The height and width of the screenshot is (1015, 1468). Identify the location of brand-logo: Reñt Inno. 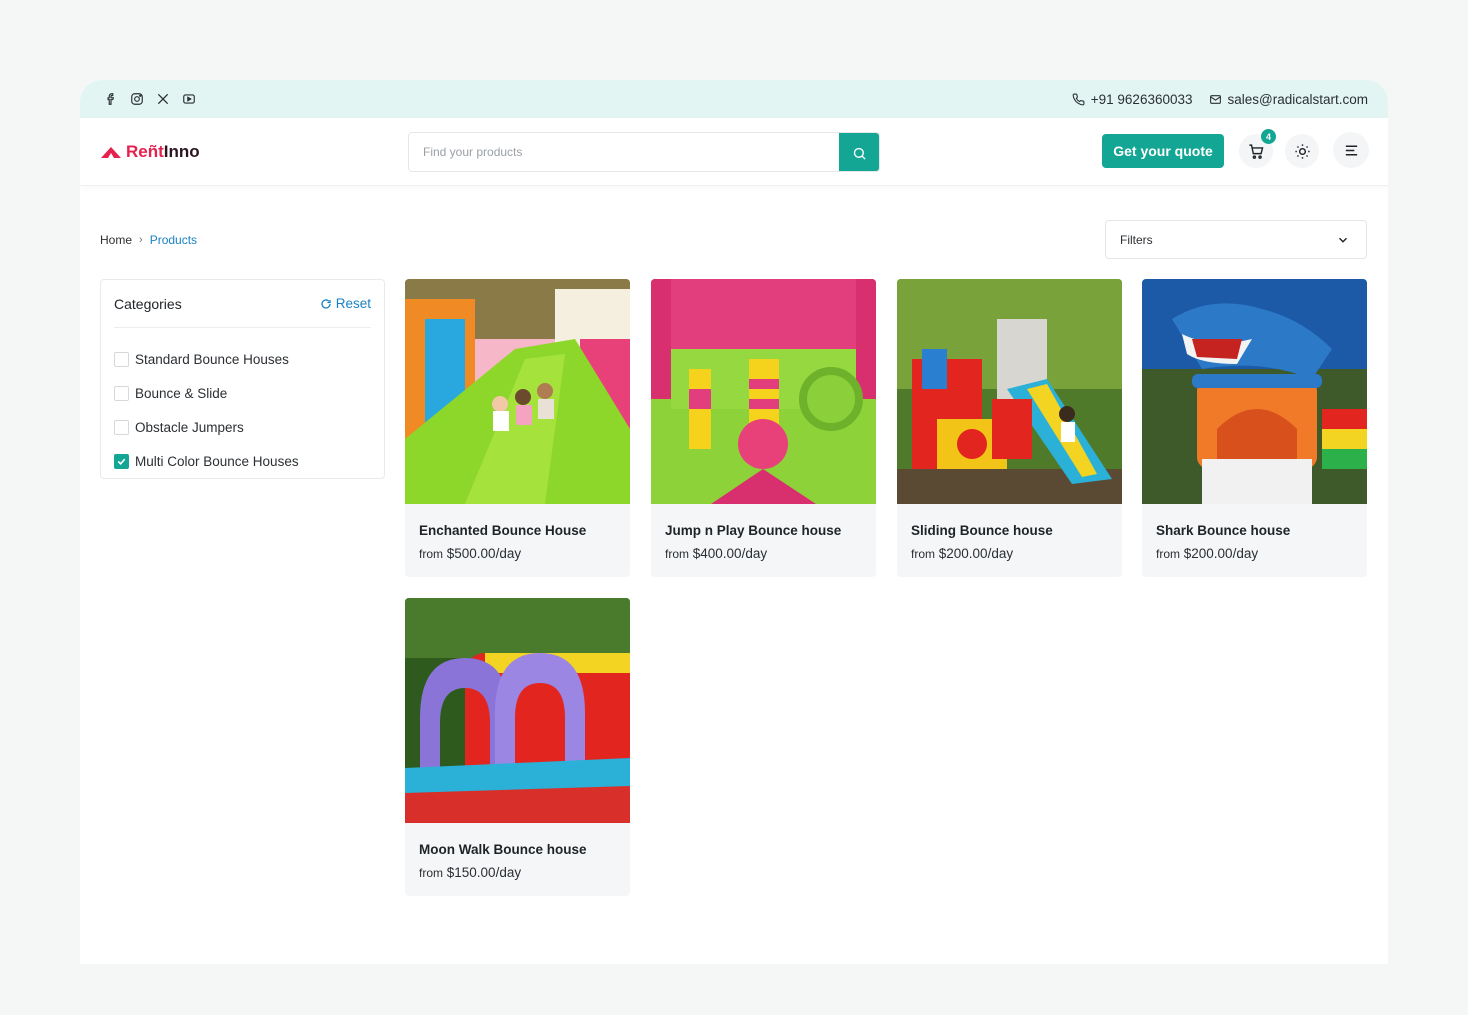
(150, 152).